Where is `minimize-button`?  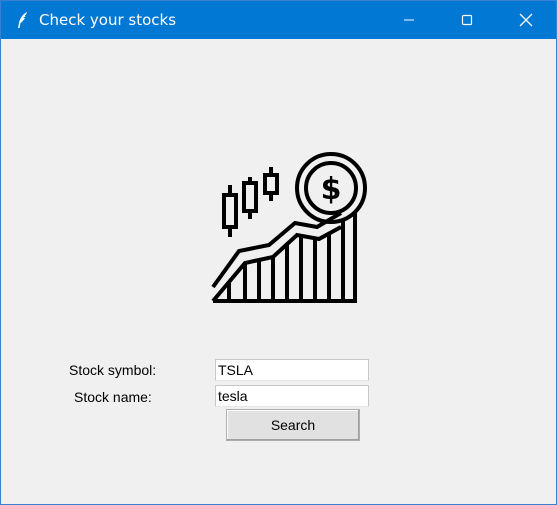 minimize-button is located at coordinates (409, 20).